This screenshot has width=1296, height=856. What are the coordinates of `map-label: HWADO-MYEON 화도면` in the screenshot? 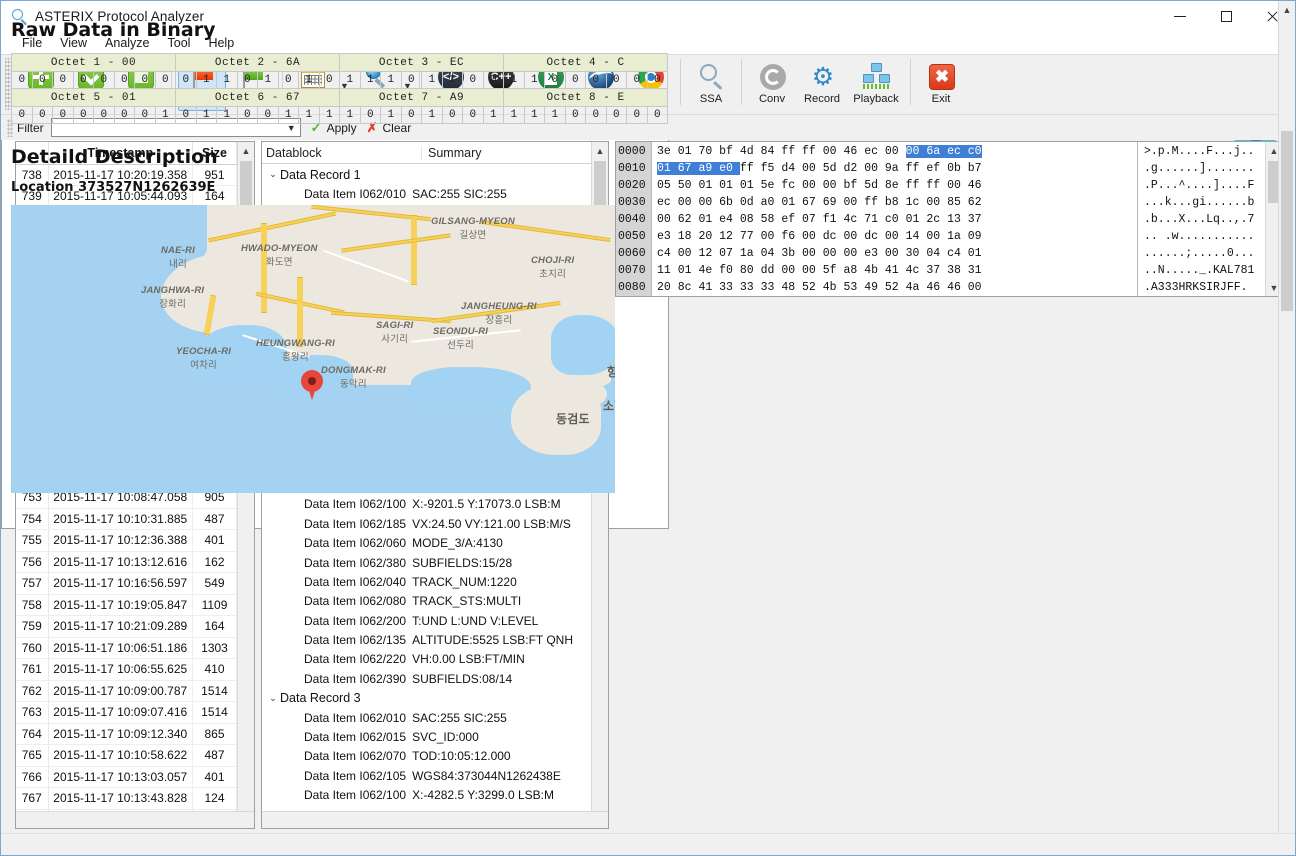 It's located at (279, 255).